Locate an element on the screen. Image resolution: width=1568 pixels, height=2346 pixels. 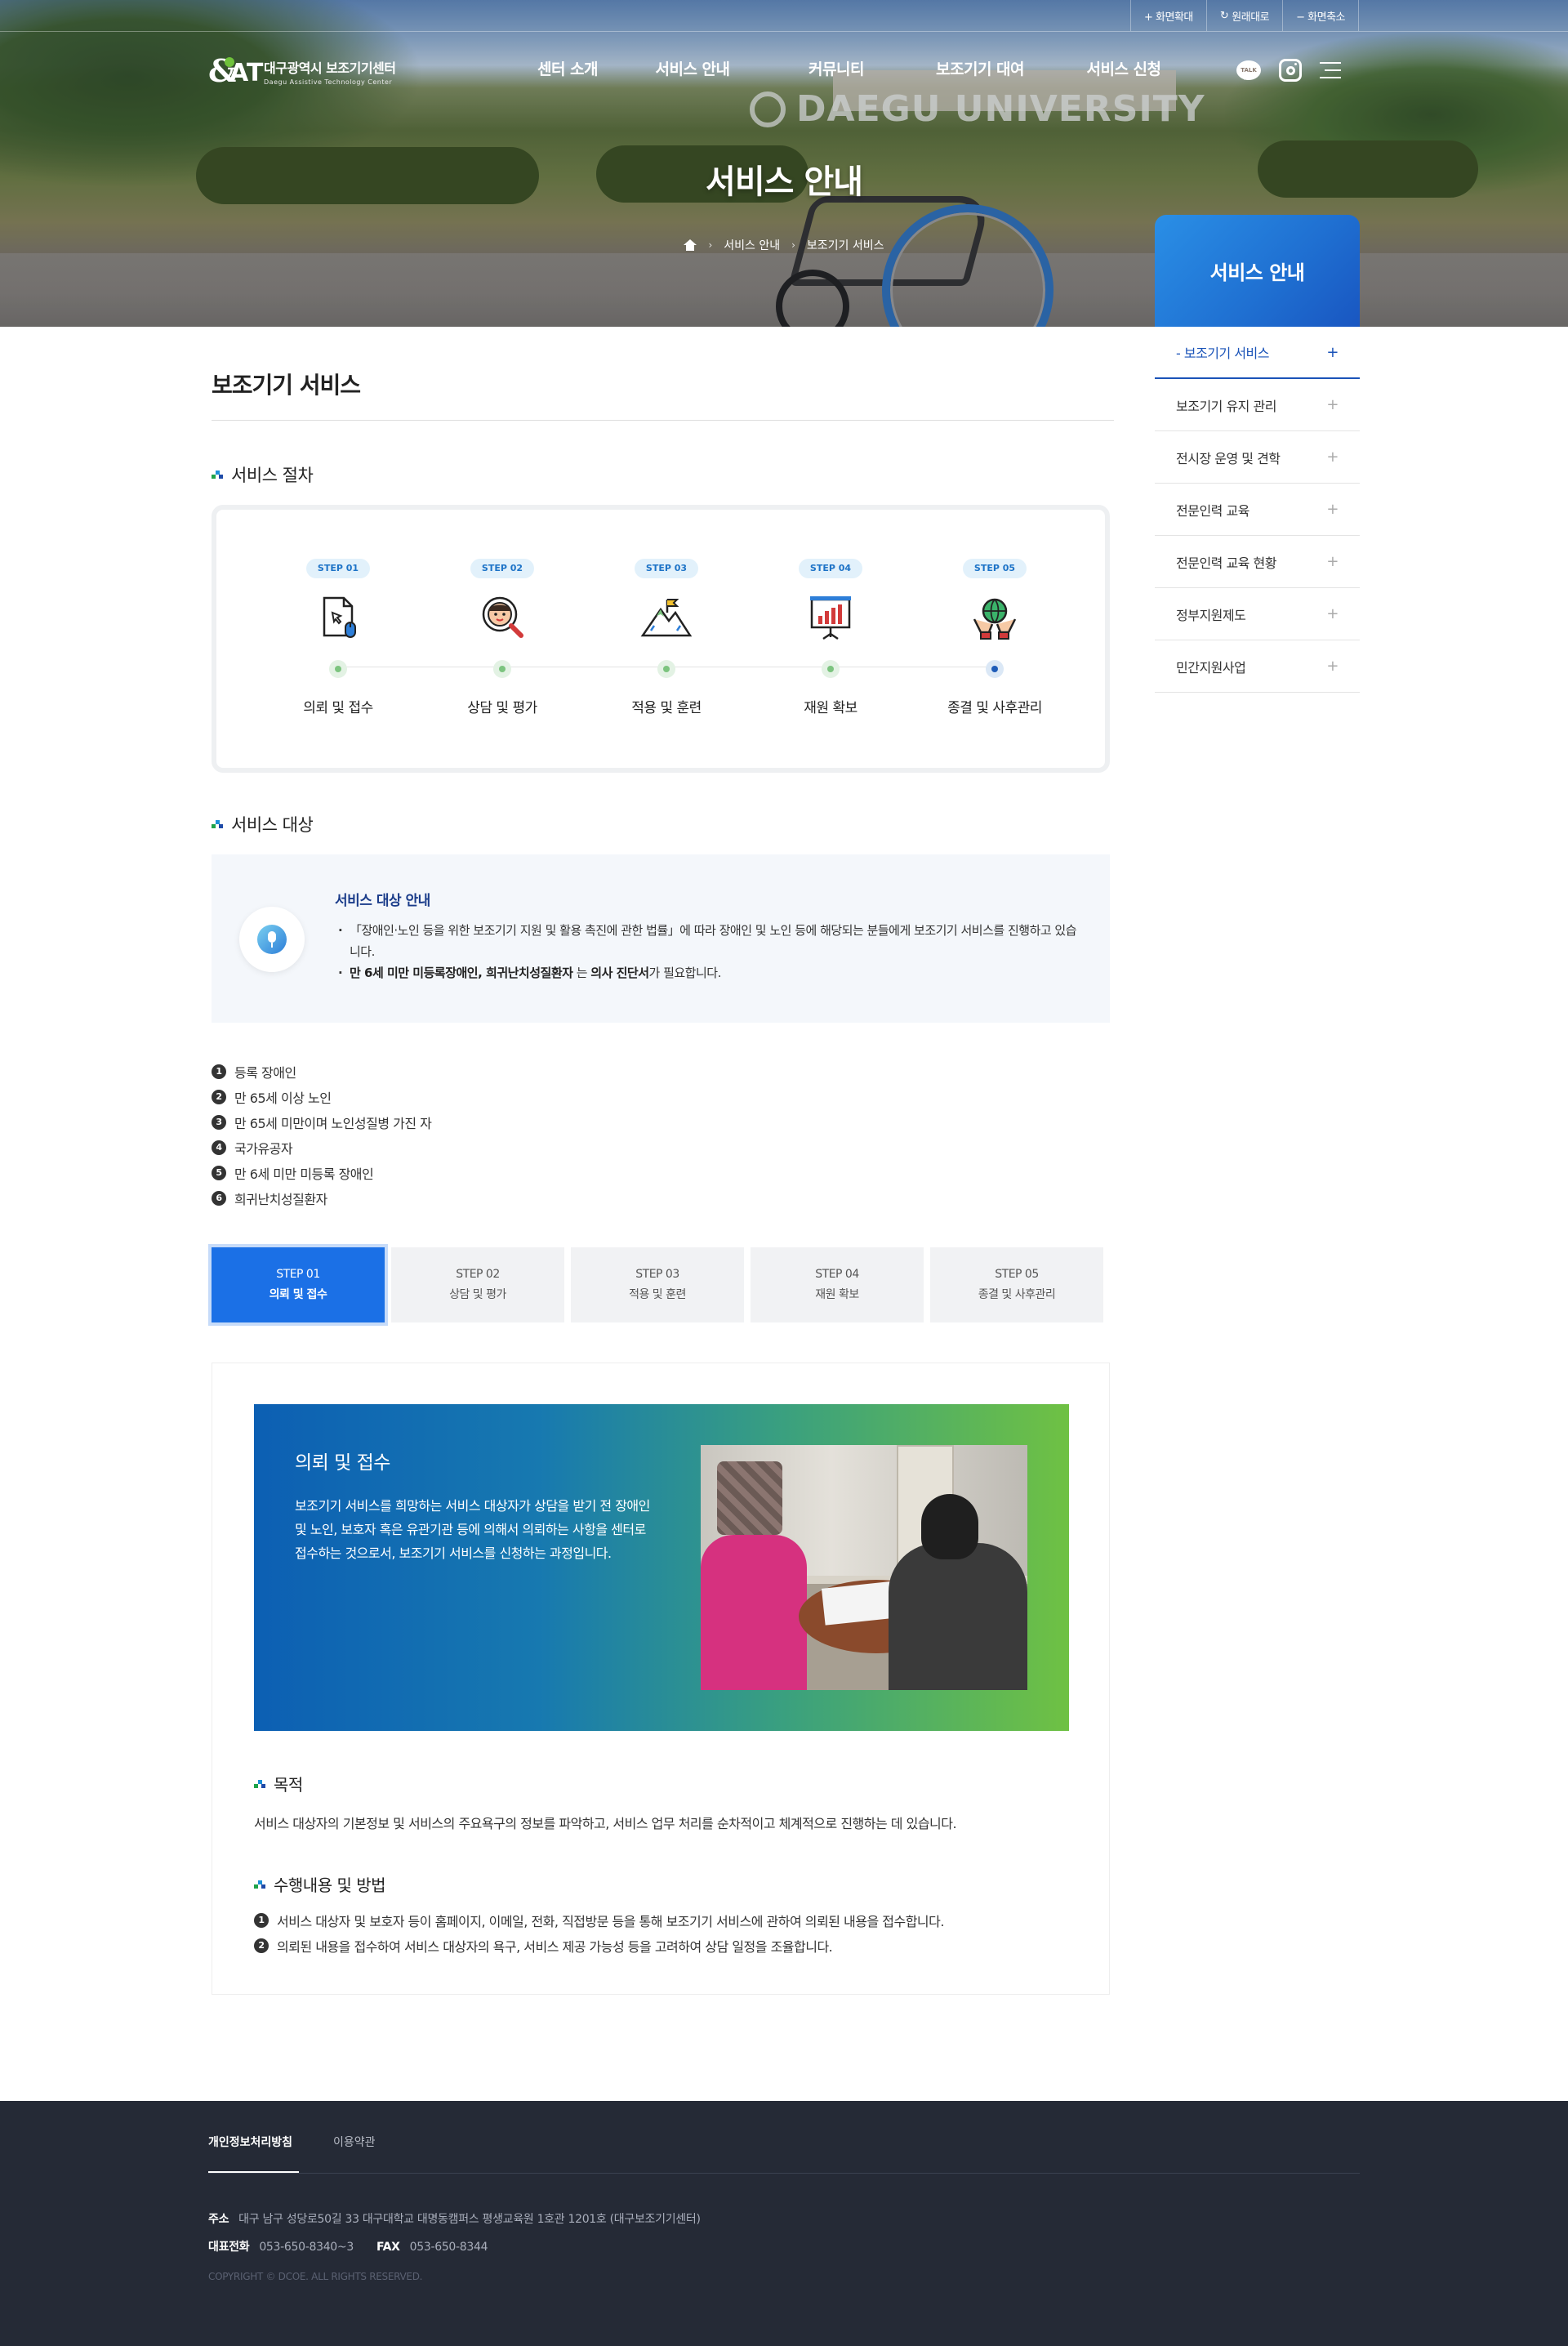
list-item-text: 희귀난치성질환자 is located at coordinates (280, 1199).